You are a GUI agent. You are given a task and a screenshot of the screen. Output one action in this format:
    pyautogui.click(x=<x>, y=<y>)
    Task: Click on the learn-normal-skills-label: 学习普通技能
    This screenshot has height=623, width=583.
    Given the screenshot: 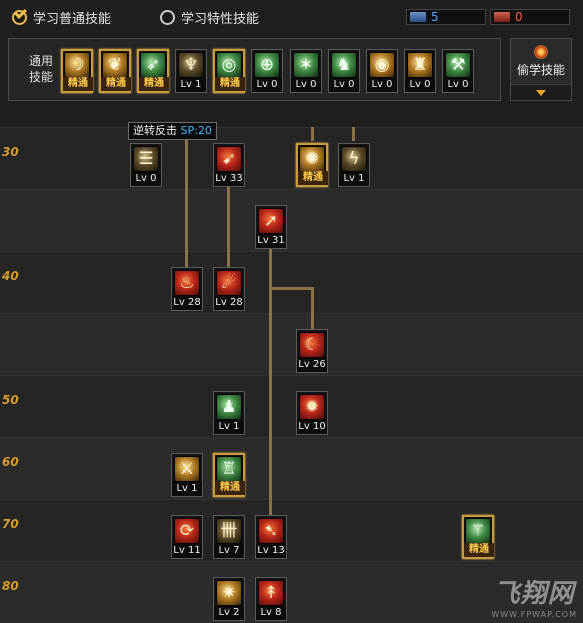 What is the action you would take?
    pyautogui.click(x=72, y=19)
    